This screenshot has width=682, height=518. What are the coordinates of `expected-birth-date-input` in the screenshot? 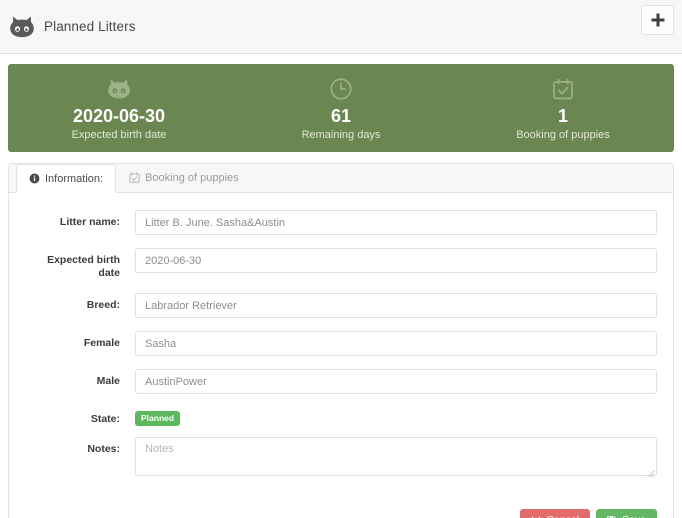 It's located at (396, 260).